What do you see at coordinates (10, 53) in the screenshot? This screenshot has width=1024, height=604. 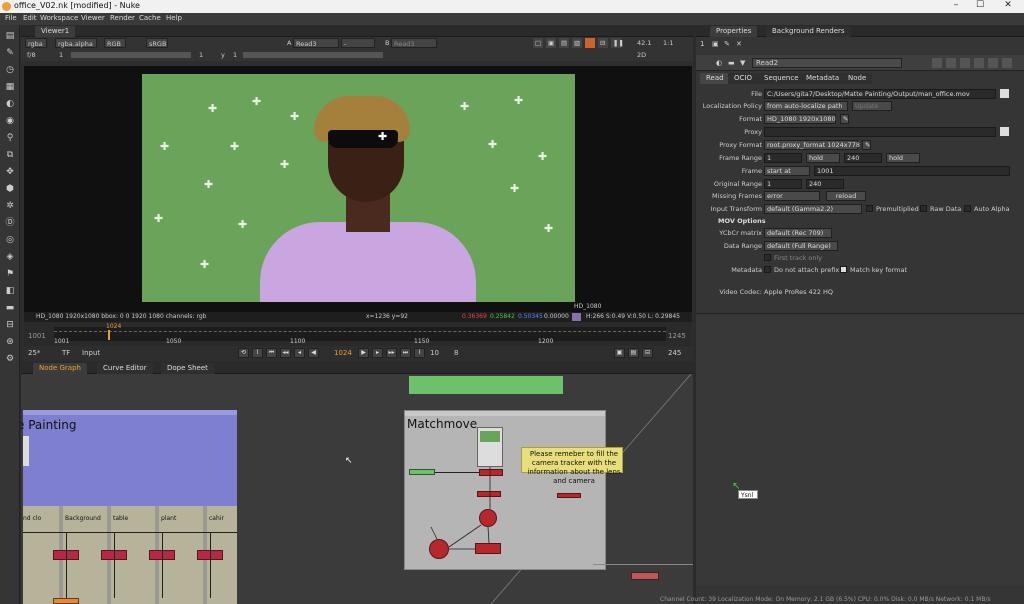 I see `draw-icon: ✎` at bounding box center [10, 53].